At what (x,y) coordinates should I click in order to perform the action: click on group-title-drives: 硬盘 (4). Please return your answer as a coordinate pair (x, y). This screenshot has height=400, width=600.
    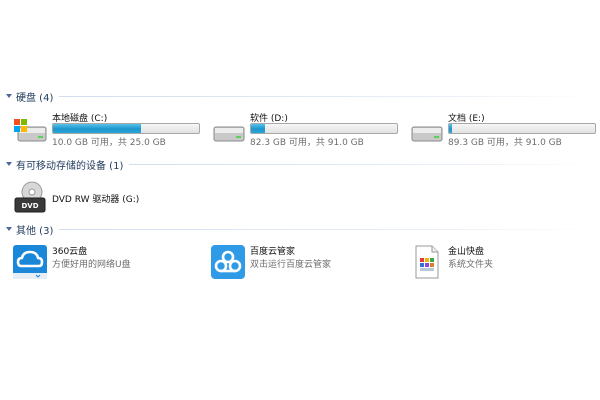
    Looking at the image, I should click on (35, 98).